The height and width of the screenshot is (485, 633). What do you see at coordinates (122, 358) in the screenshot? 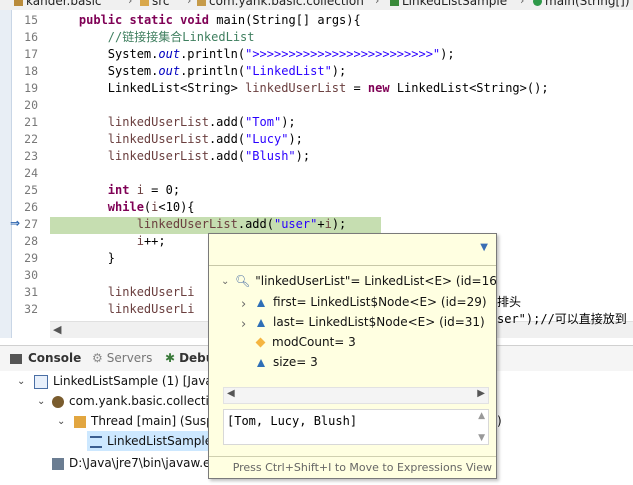
I see `tab-servers: ⚙ Servers` at bounding box center [122, 358].